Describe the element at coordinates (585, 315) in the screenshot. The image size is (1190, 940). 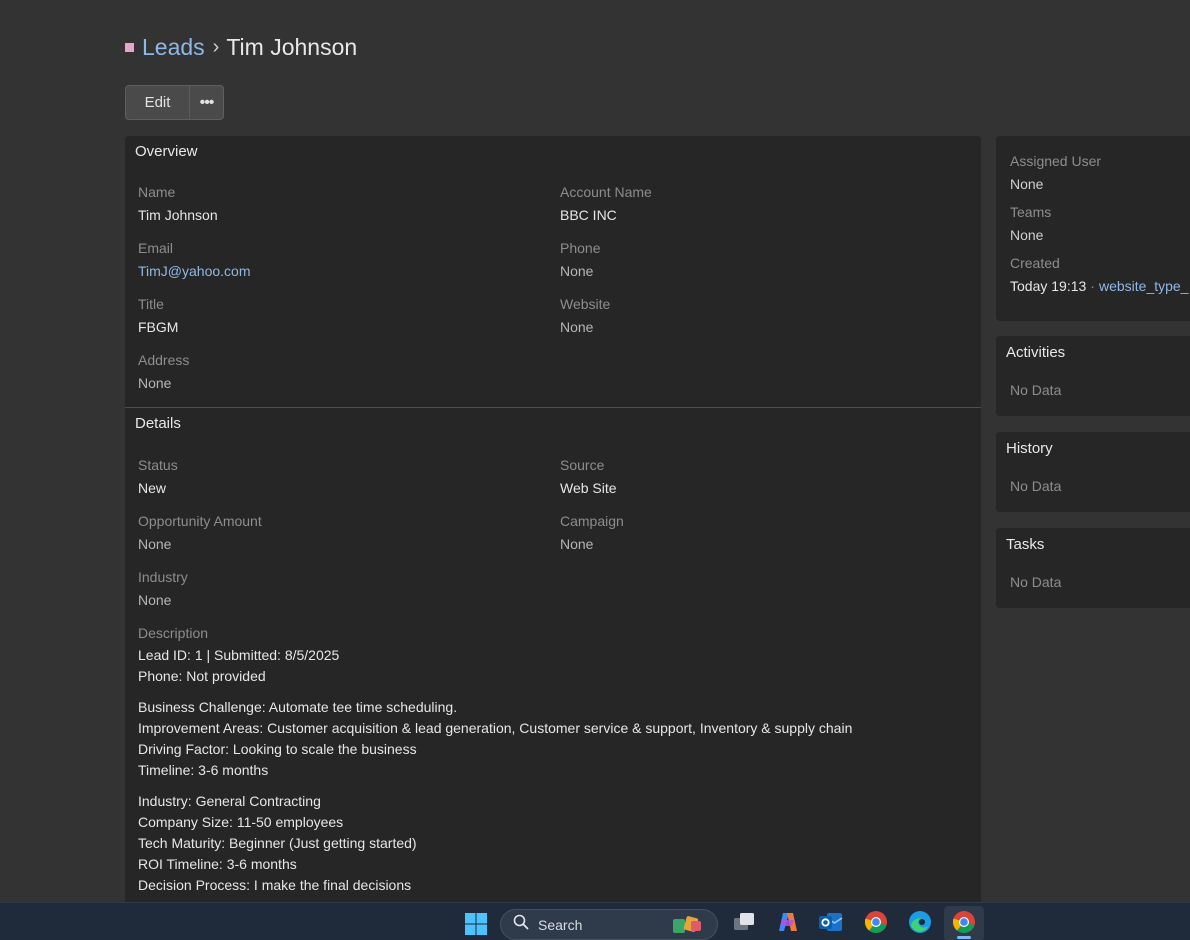
I see `website-field: Website None` at that location.